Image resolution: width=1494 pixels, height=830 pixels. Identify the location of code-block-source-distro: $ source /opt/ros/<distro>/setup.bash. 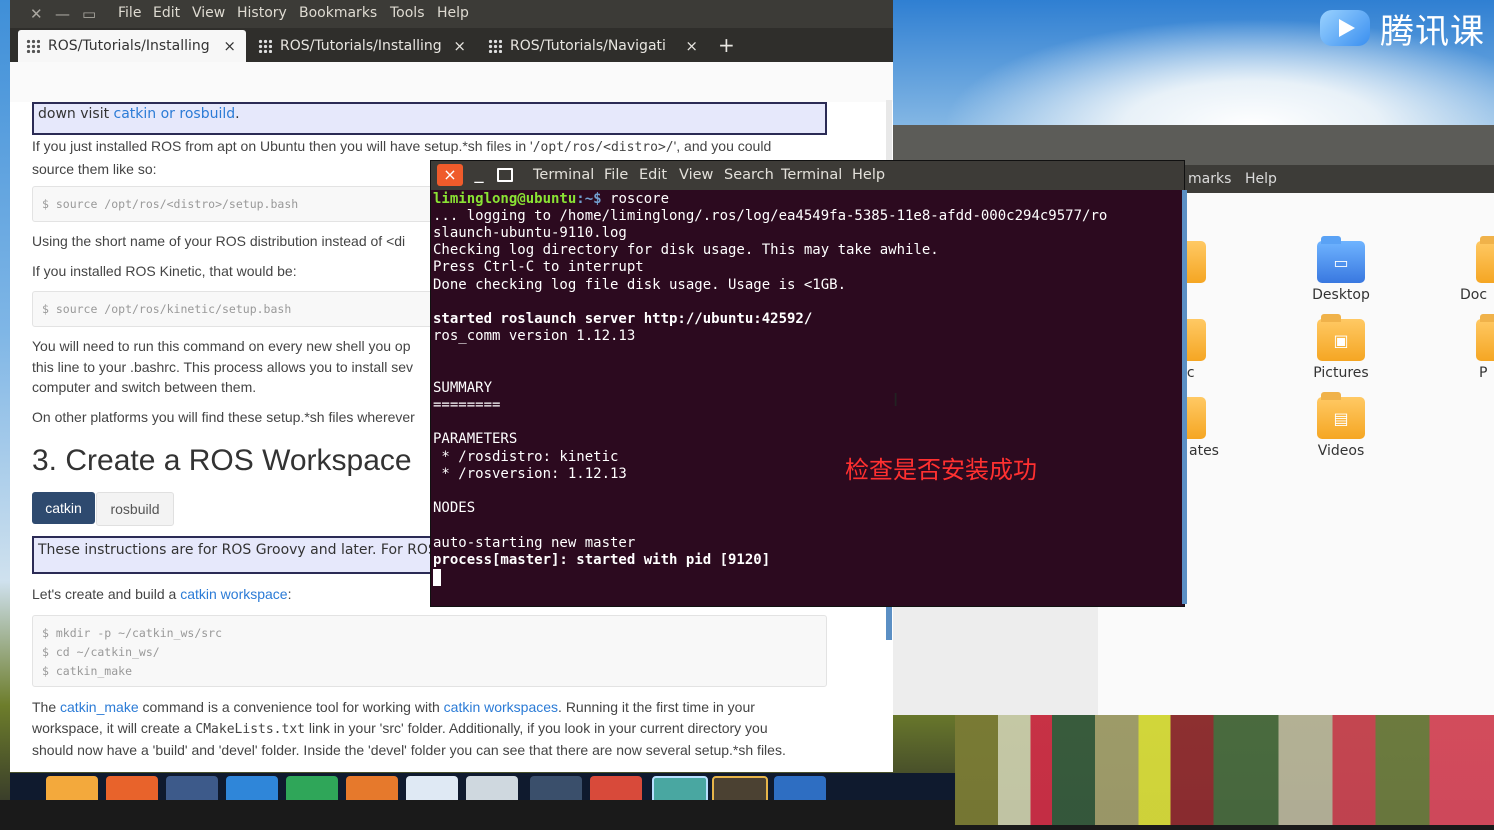
(233, 204).